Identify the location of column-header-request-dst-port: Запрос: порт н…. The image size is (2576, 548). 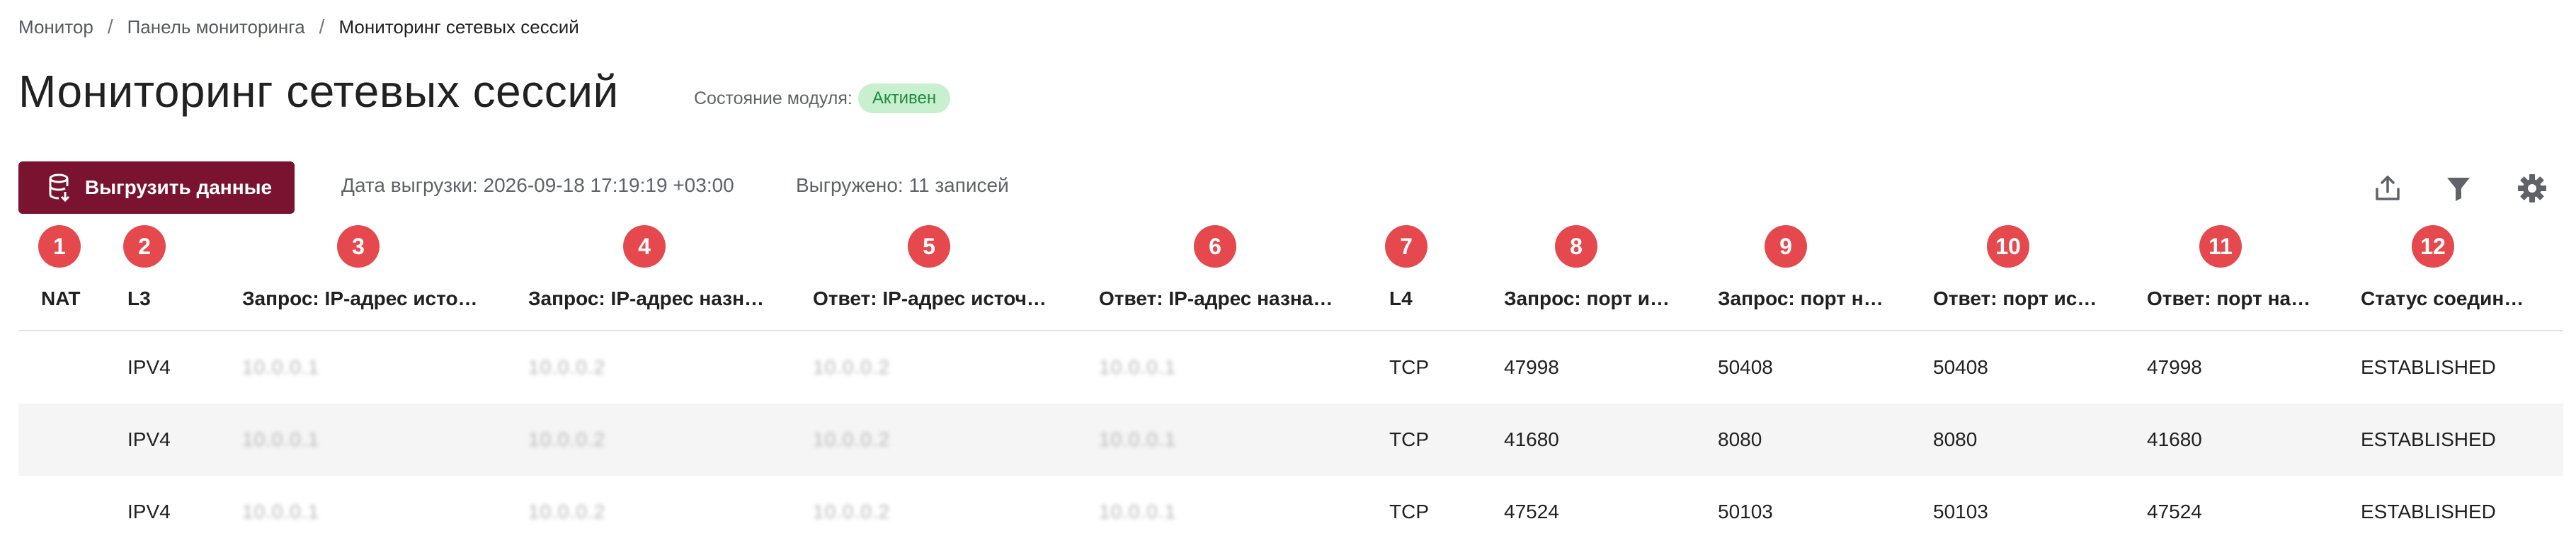
(1817, 299).